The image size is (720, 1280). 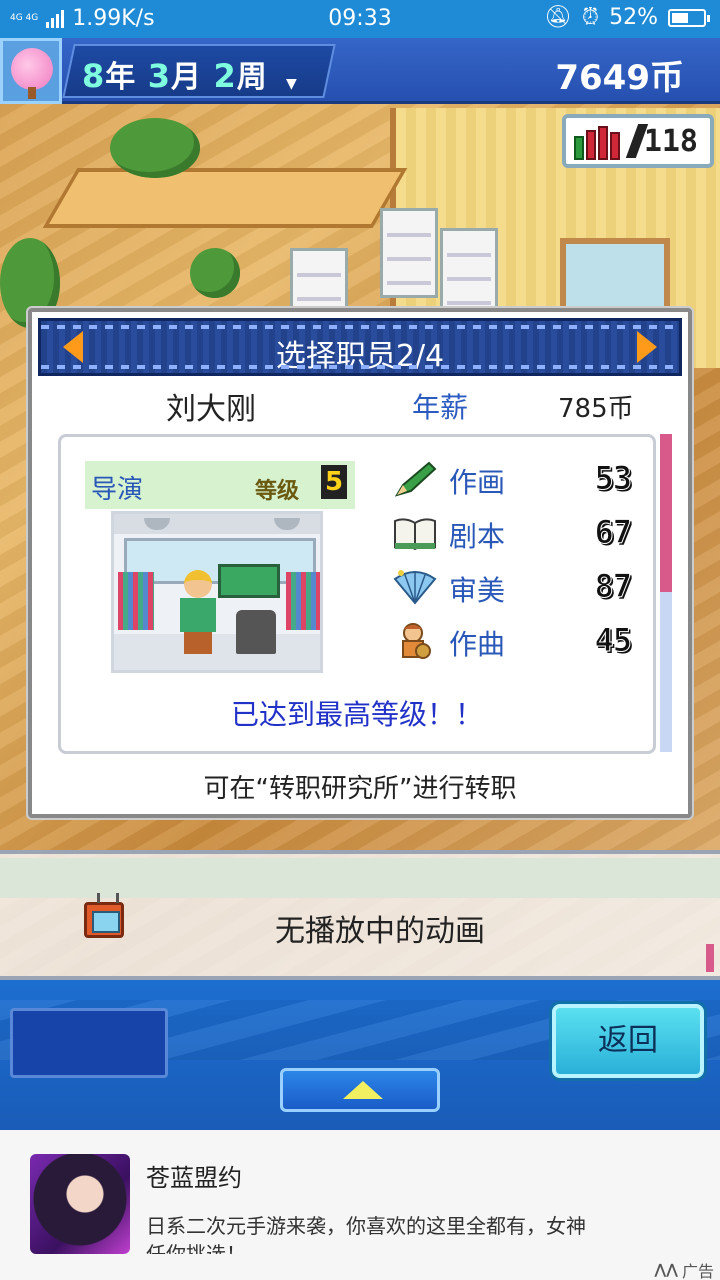 I want to click on date-week: 2, so click(x=225, y=76).